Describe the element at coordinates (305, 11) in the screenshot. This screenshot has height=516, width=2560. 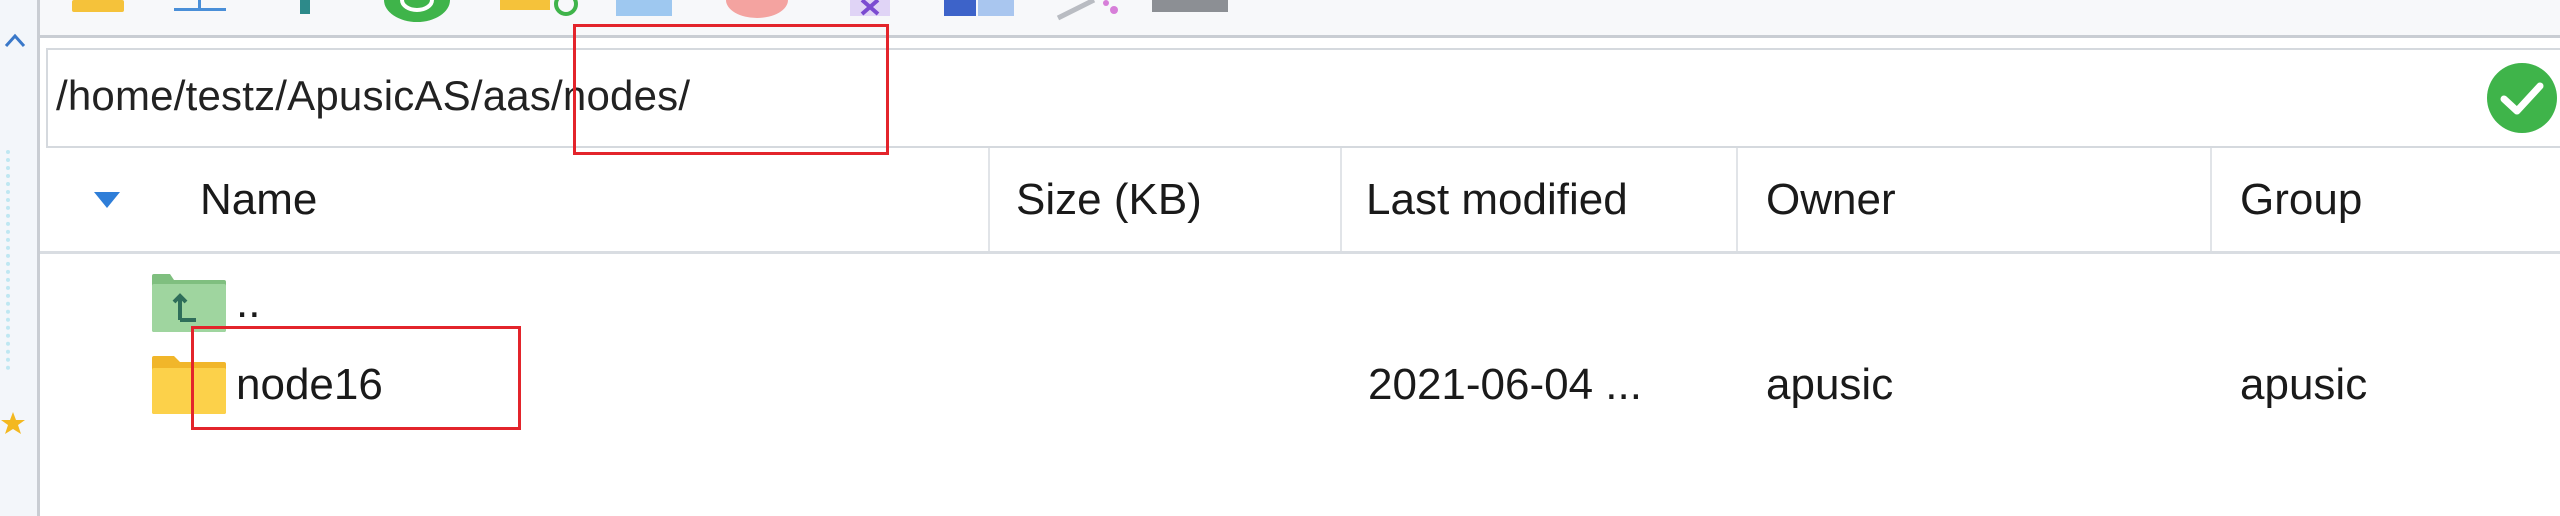
I see `pin-icon` at that location.